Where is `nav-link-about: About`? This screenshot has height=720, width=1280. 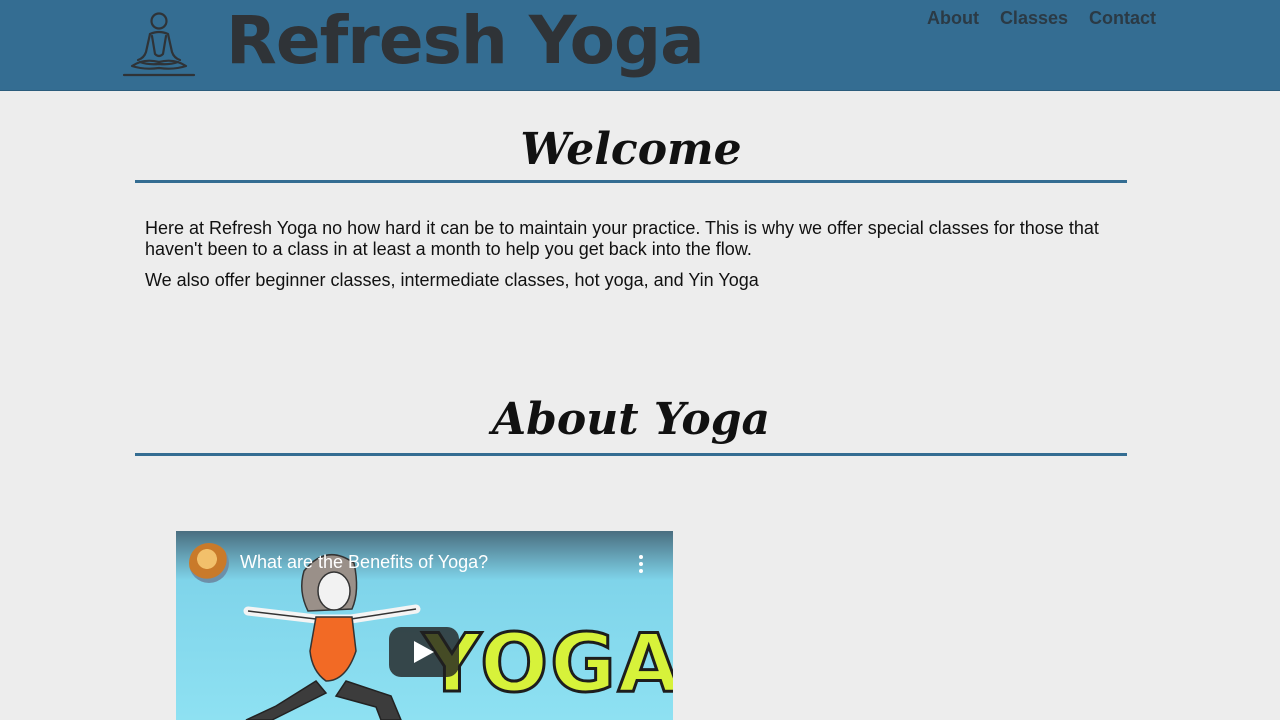 nav-link-about: About is located at coordinates (953, 18).